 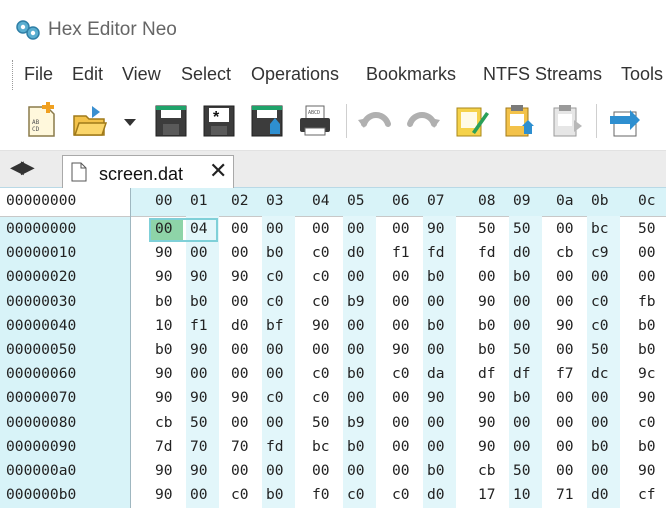 What do you see at coordinates (275, 325) in the screenshot?
I see `hex-byte-cell: bf` at bounding box center [275, 325].